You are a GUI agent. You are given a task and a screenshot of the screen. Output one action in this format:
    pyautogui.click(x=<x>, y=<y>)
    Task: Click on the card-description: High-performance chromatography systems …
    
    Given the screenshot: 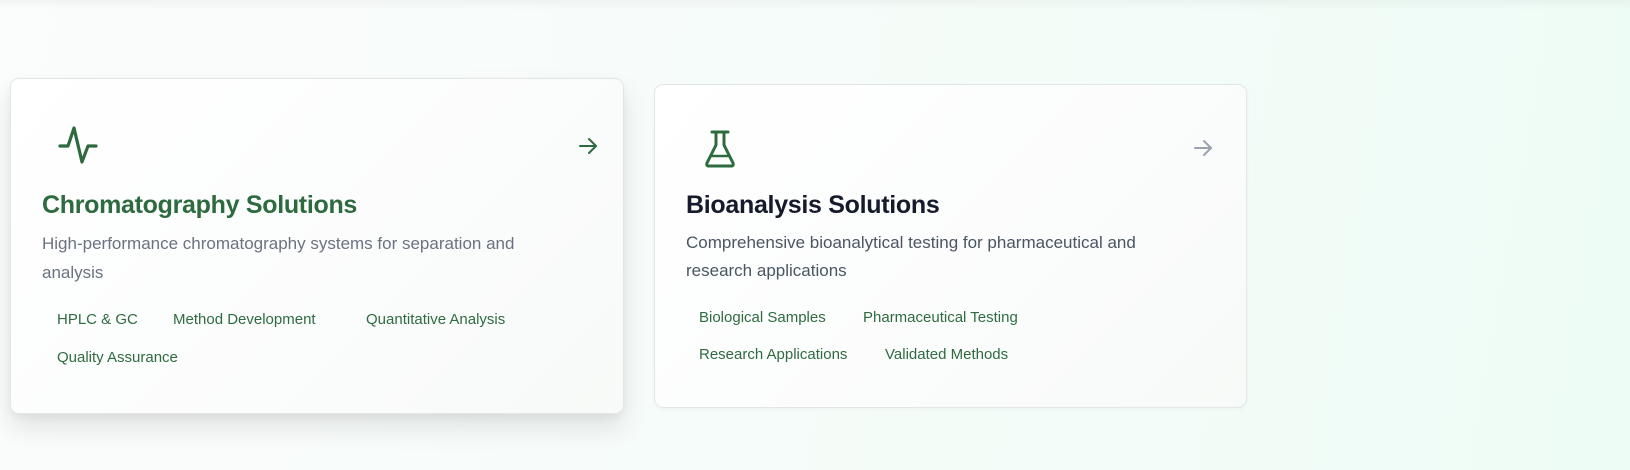 What is the action you would take?
    pyautogui.click(x=278, y=258)
    